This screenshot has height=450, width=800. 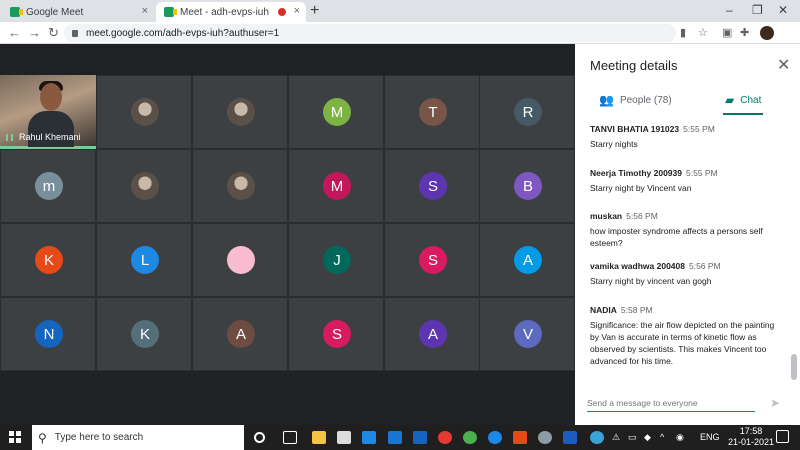 What do you see at coordinates (729, 10) in the screenshot?
I see `minimize-button: –` at bounding box center [729, 10].